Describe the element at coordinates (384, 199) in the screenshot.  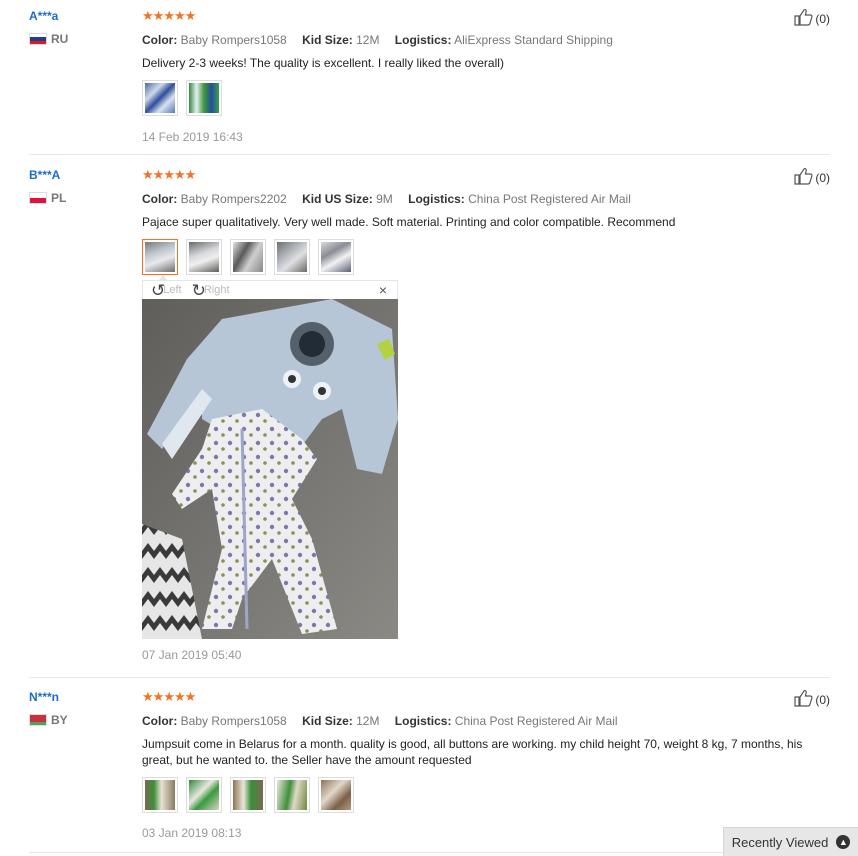
I see `size-value: 9M` at that location.